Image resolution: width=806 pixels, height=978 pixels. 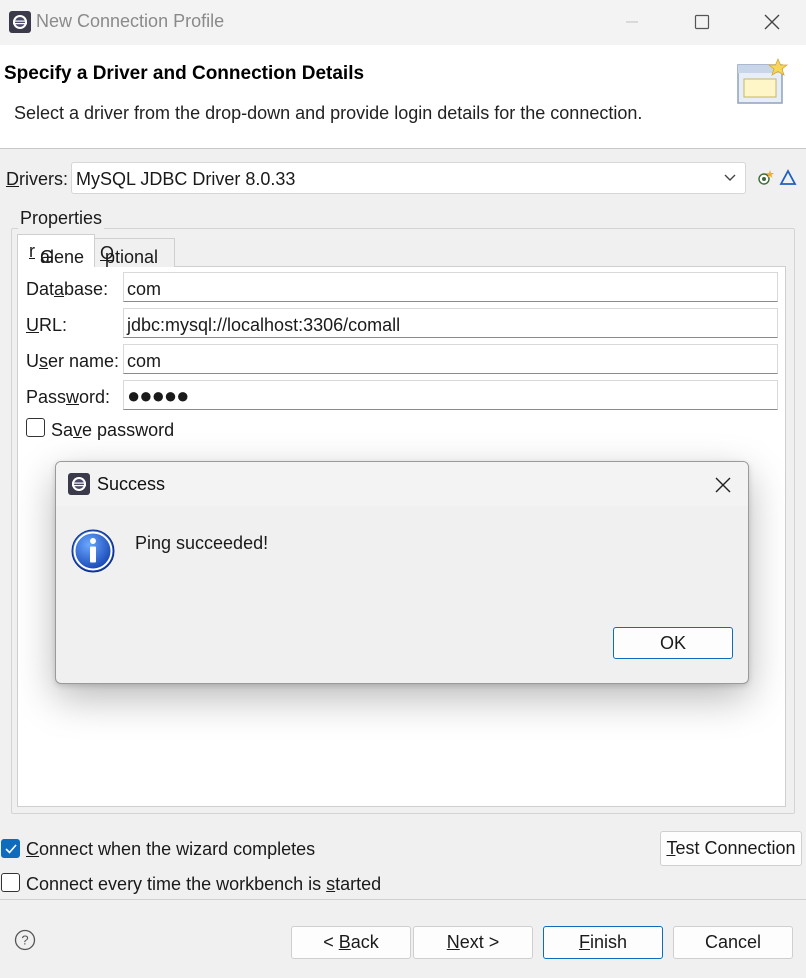 I want to click on edit-driver-triangle-icon, so click(x=788, y=178).